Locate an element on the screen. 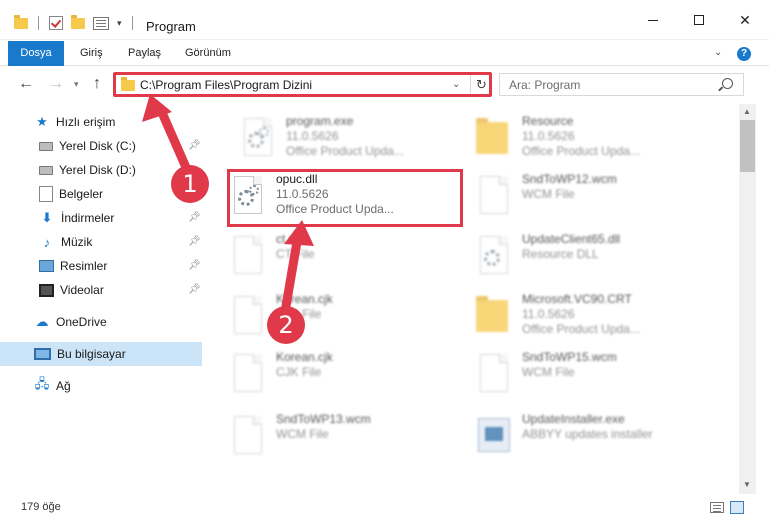 This screenshot has width=769, height=529. sidebar-item-this-pc: Bu bilgisayar is located at coordinates (101, 354).